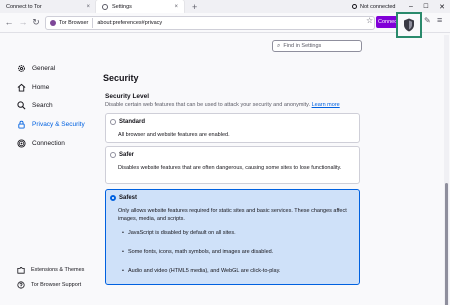  I want to click on forward-icon: →, so click(23, 22).